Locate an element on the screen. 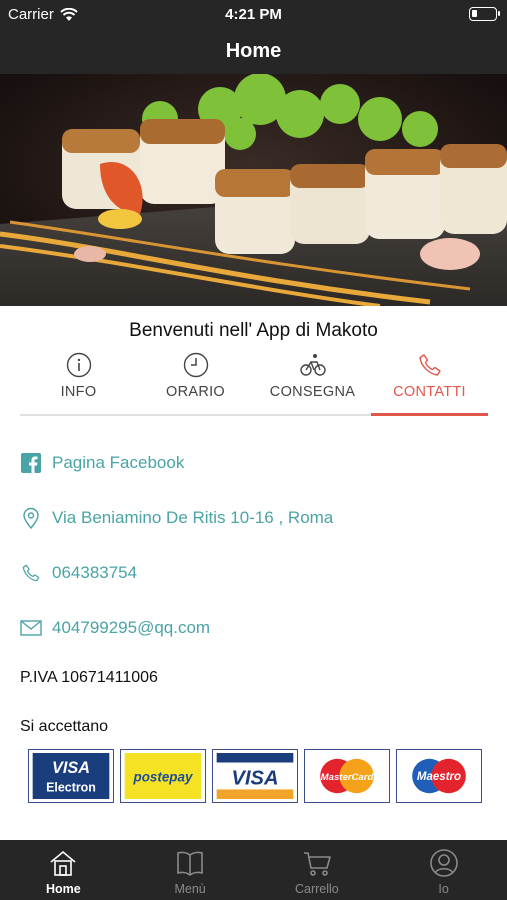 Image resolution: width=507 pixels, height=900 pixels. info-tabs: INFO ORARIO CONSEGNA CONTATTI is located at coordinates (254, 384).